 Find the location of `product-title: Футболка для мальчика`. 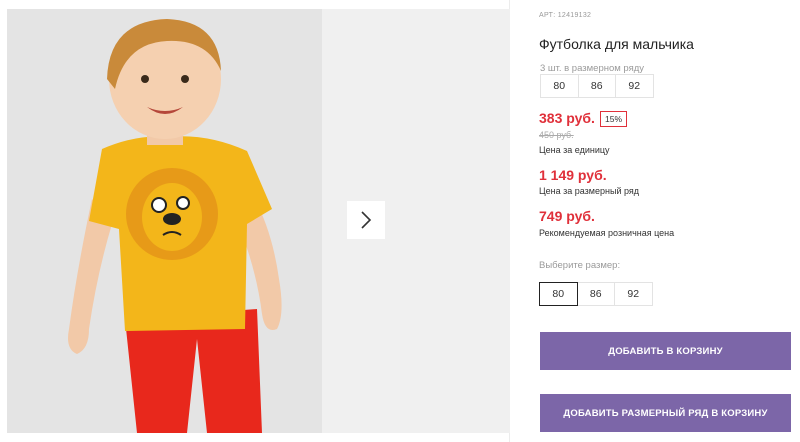

product-title: Футболка для мальчика is located at coordinates (616, 44).